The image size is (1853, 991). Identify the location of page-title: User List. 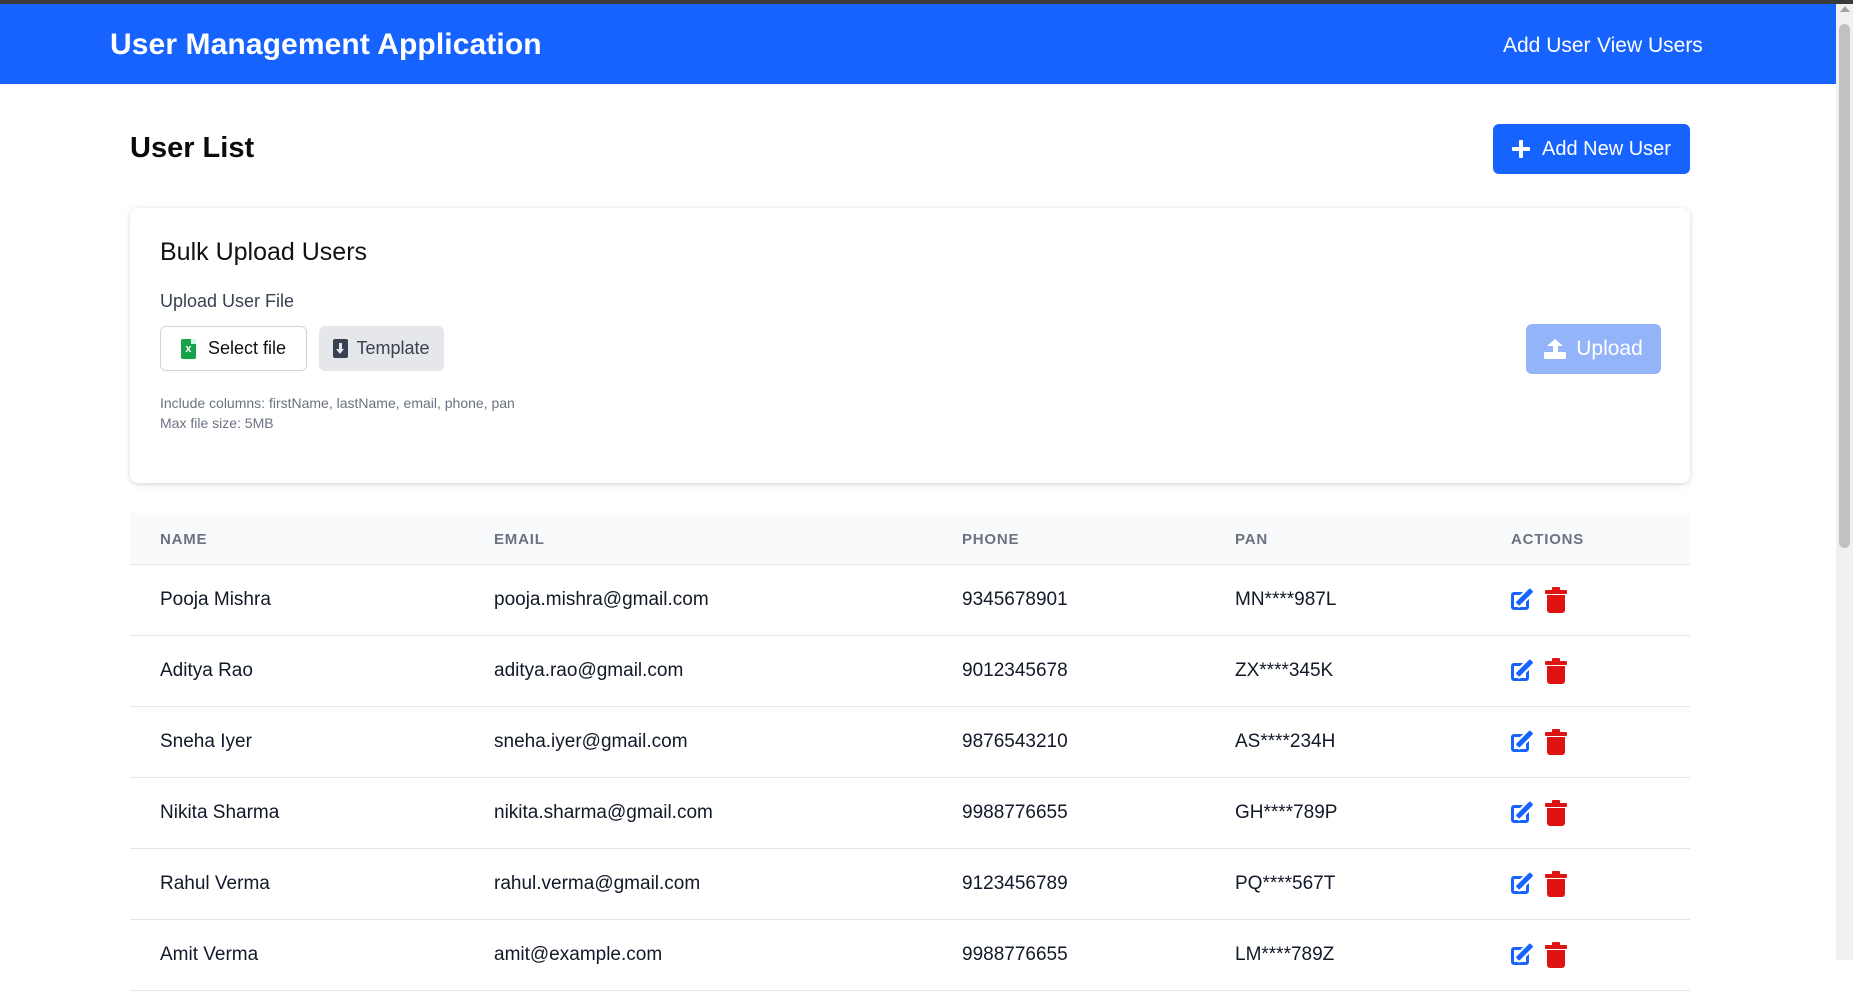
(192, 148).